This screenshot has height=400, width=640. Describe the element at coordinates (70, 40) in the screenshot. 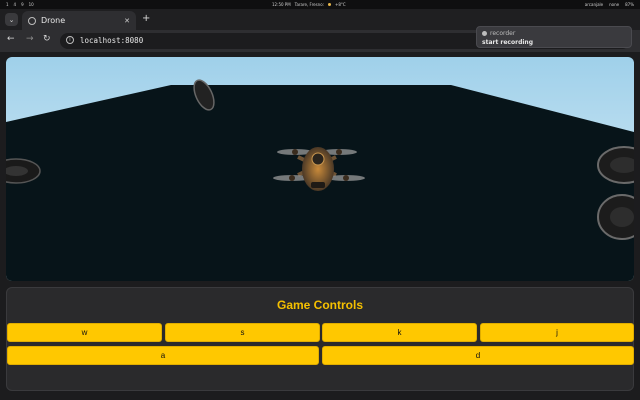

I see `info-icon: i` at that location.